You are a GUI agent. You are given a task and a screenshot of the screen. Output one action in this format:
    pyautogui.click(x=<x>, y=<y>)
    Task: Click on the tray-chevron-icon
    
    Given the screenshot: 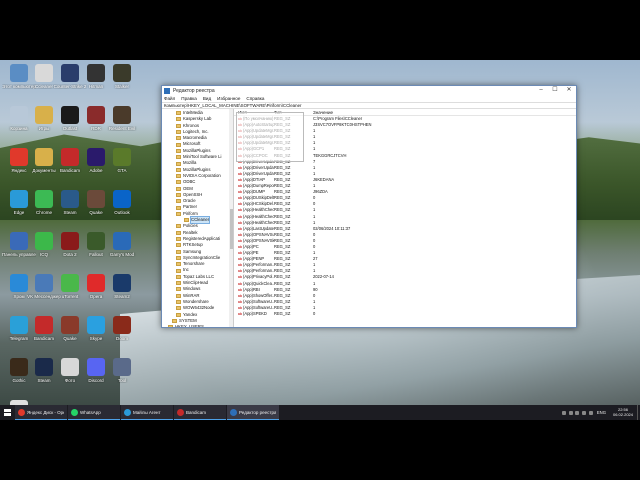 What is the action you would take?
    pyautogui.click(x=564, y=412)
    